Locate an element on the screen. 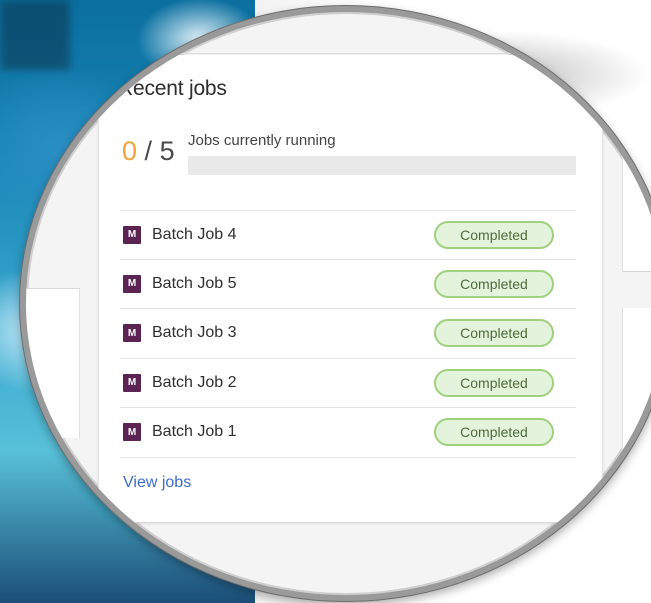 The height and width of the screenshot is (603, 651). card-title: Recent jobs is located at coordinates (172, 88).